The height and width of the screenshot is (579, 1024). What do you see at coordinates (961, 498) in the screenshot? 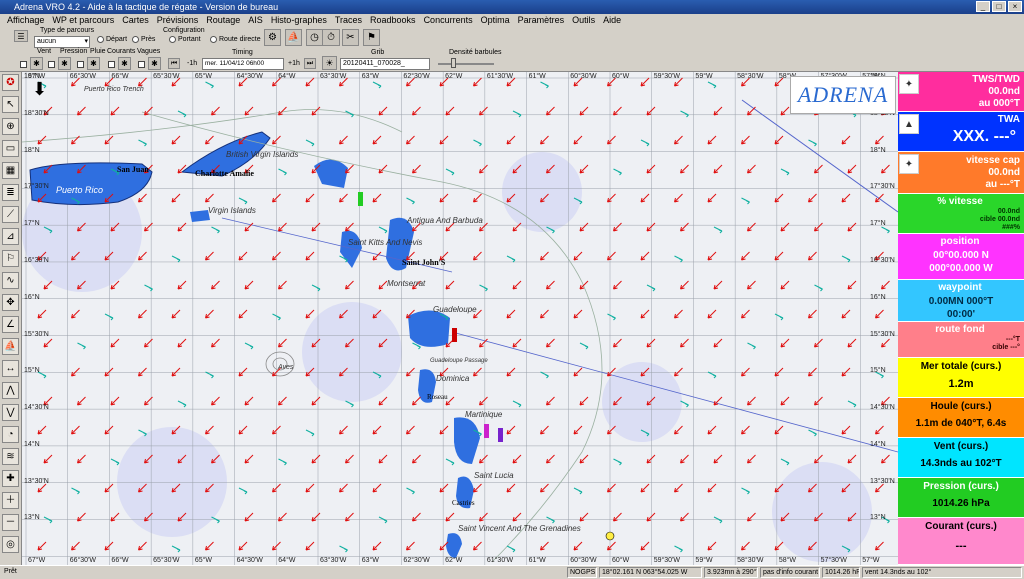
I see `pression-block: Pression (curs.) 1014.26 hPa` at bounding box center [961, 498].